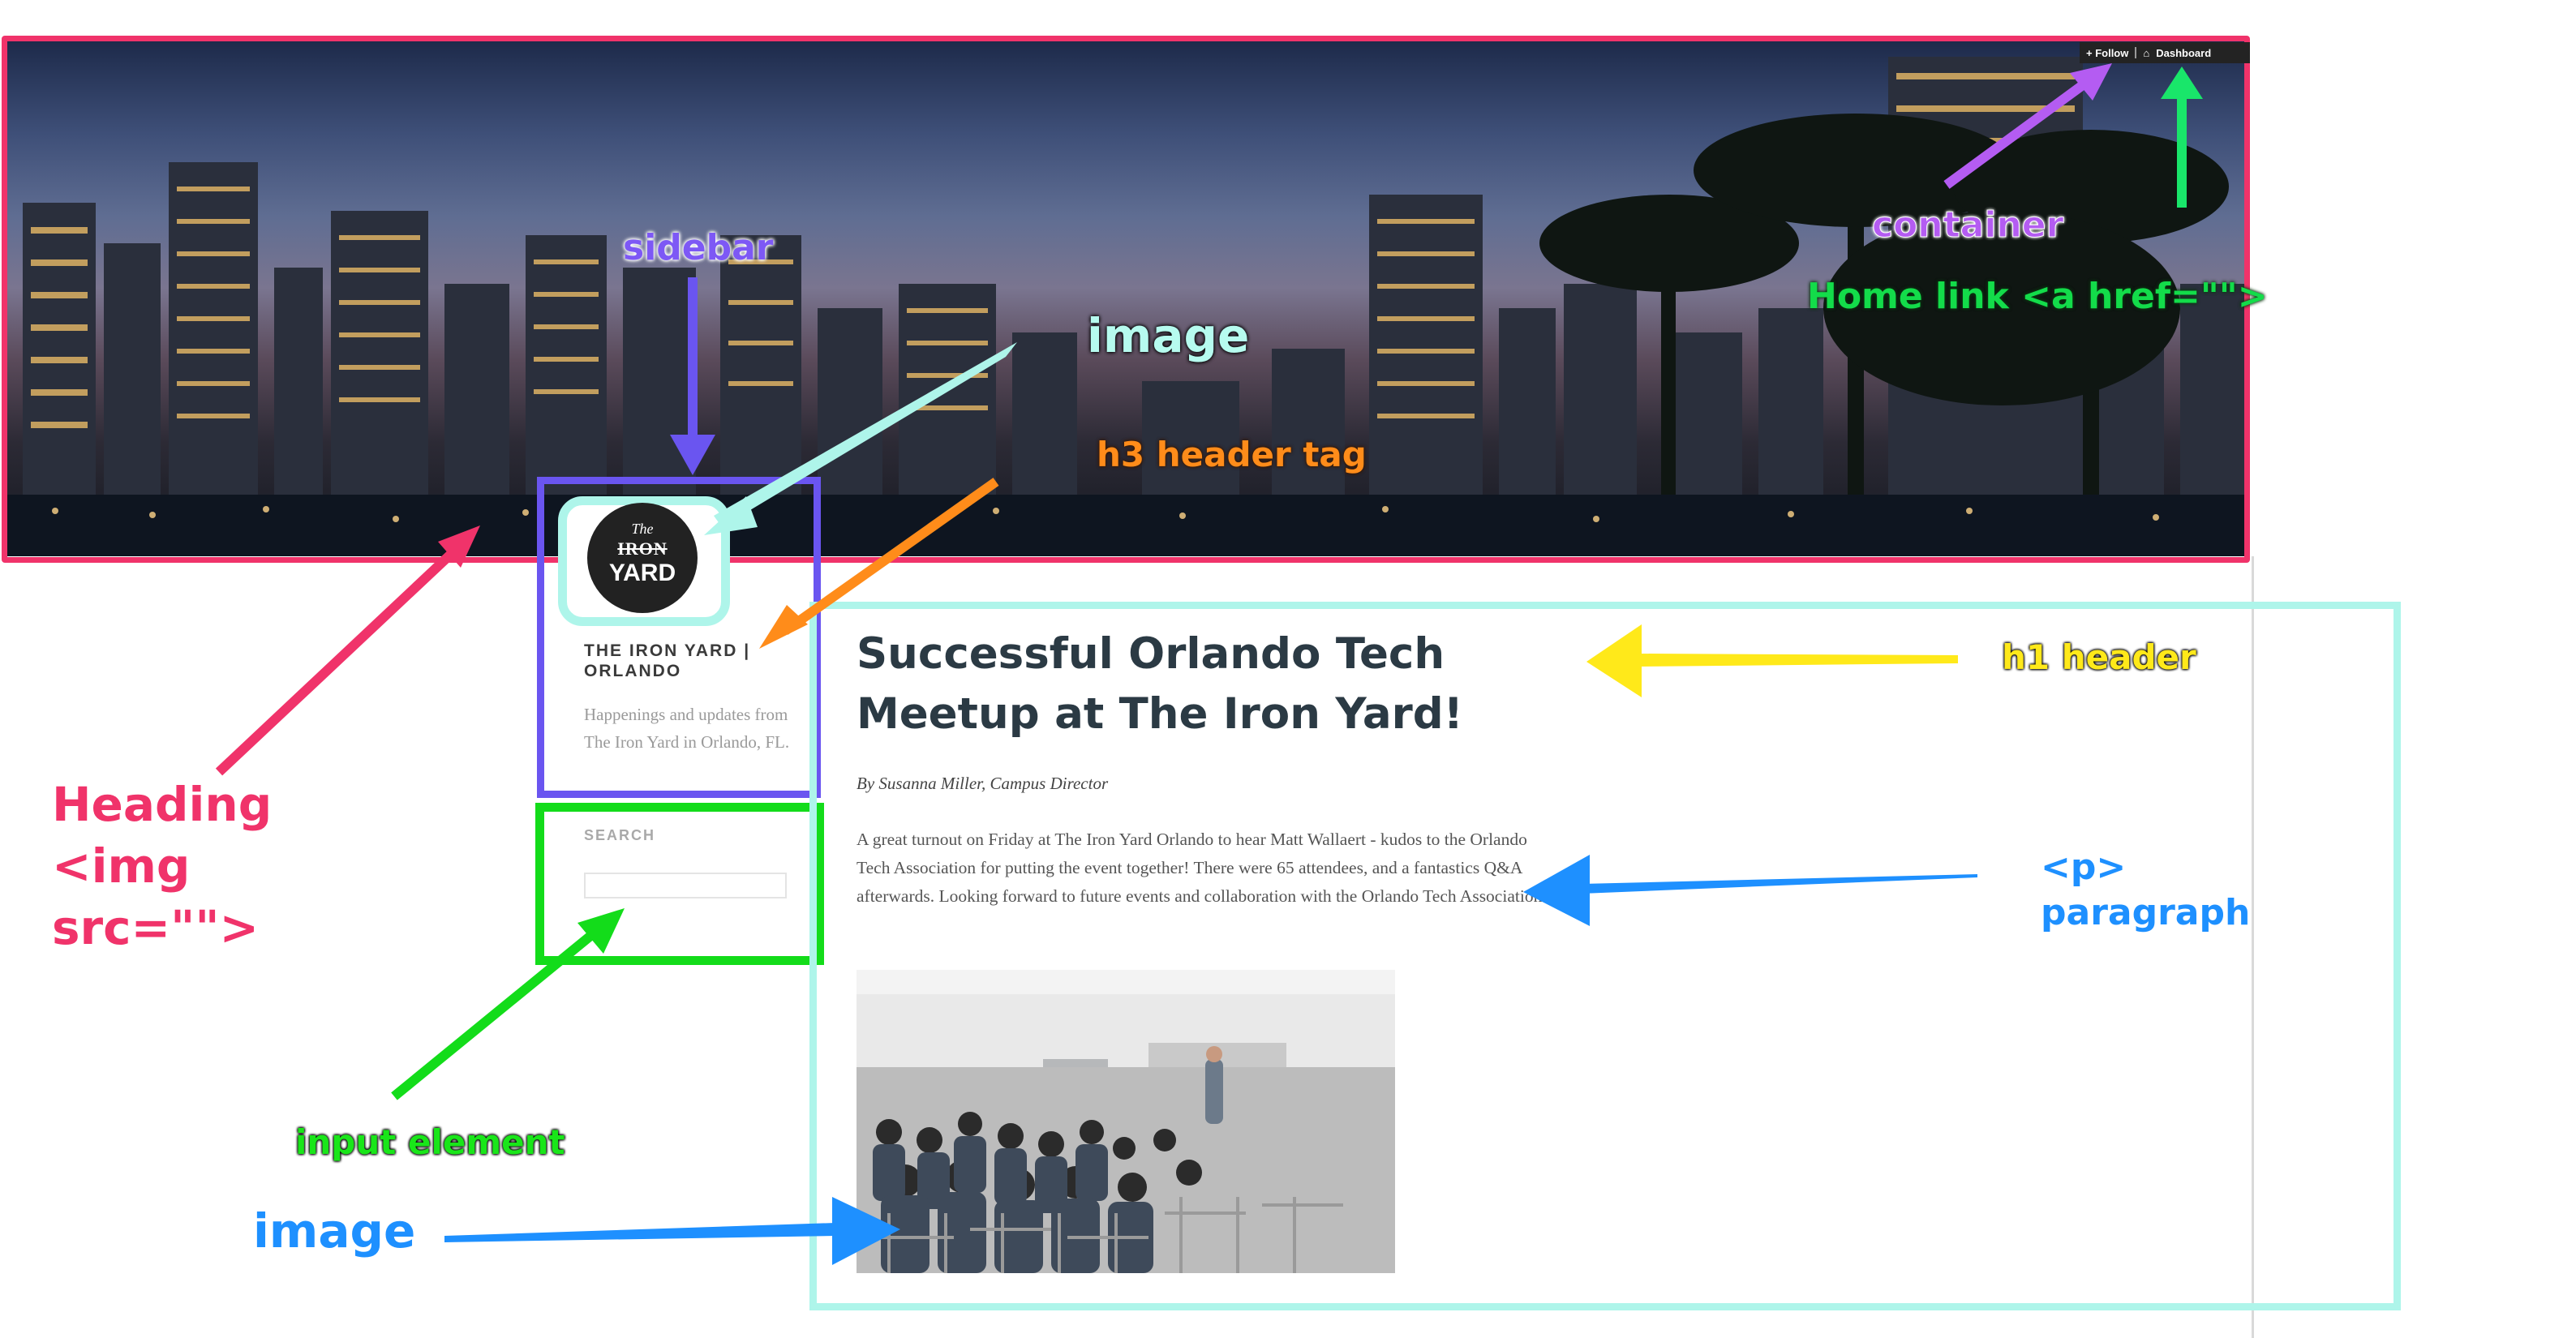 The width and height of the screenshot is (2576, 1338). What do you see at coordinates (334, 1231) in the screenshot?
I see `label-image-bottom: image` at bounding box center [334, 1231].